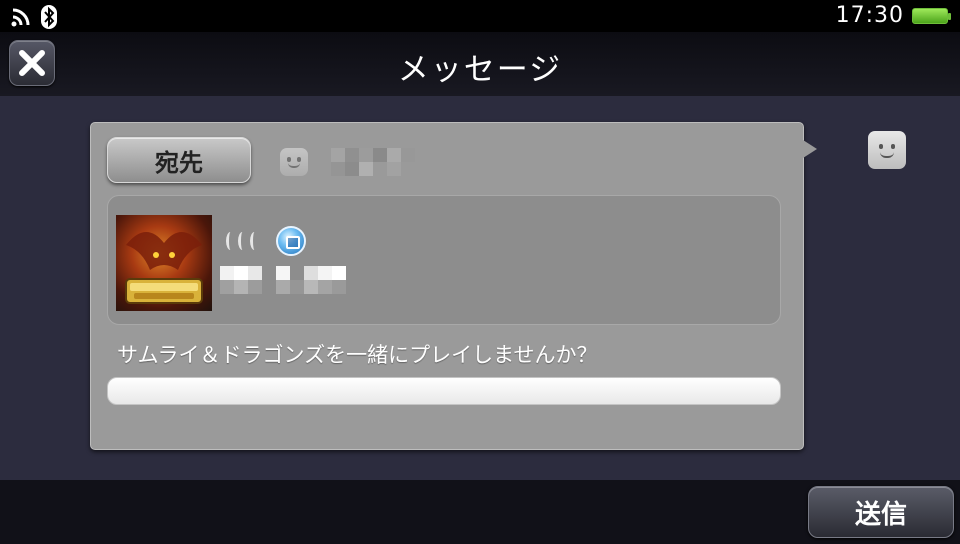  What do you see at coordinates (480, 512) in the screenshot?
I see `footer: 送信` at bounding box center [480, 512].